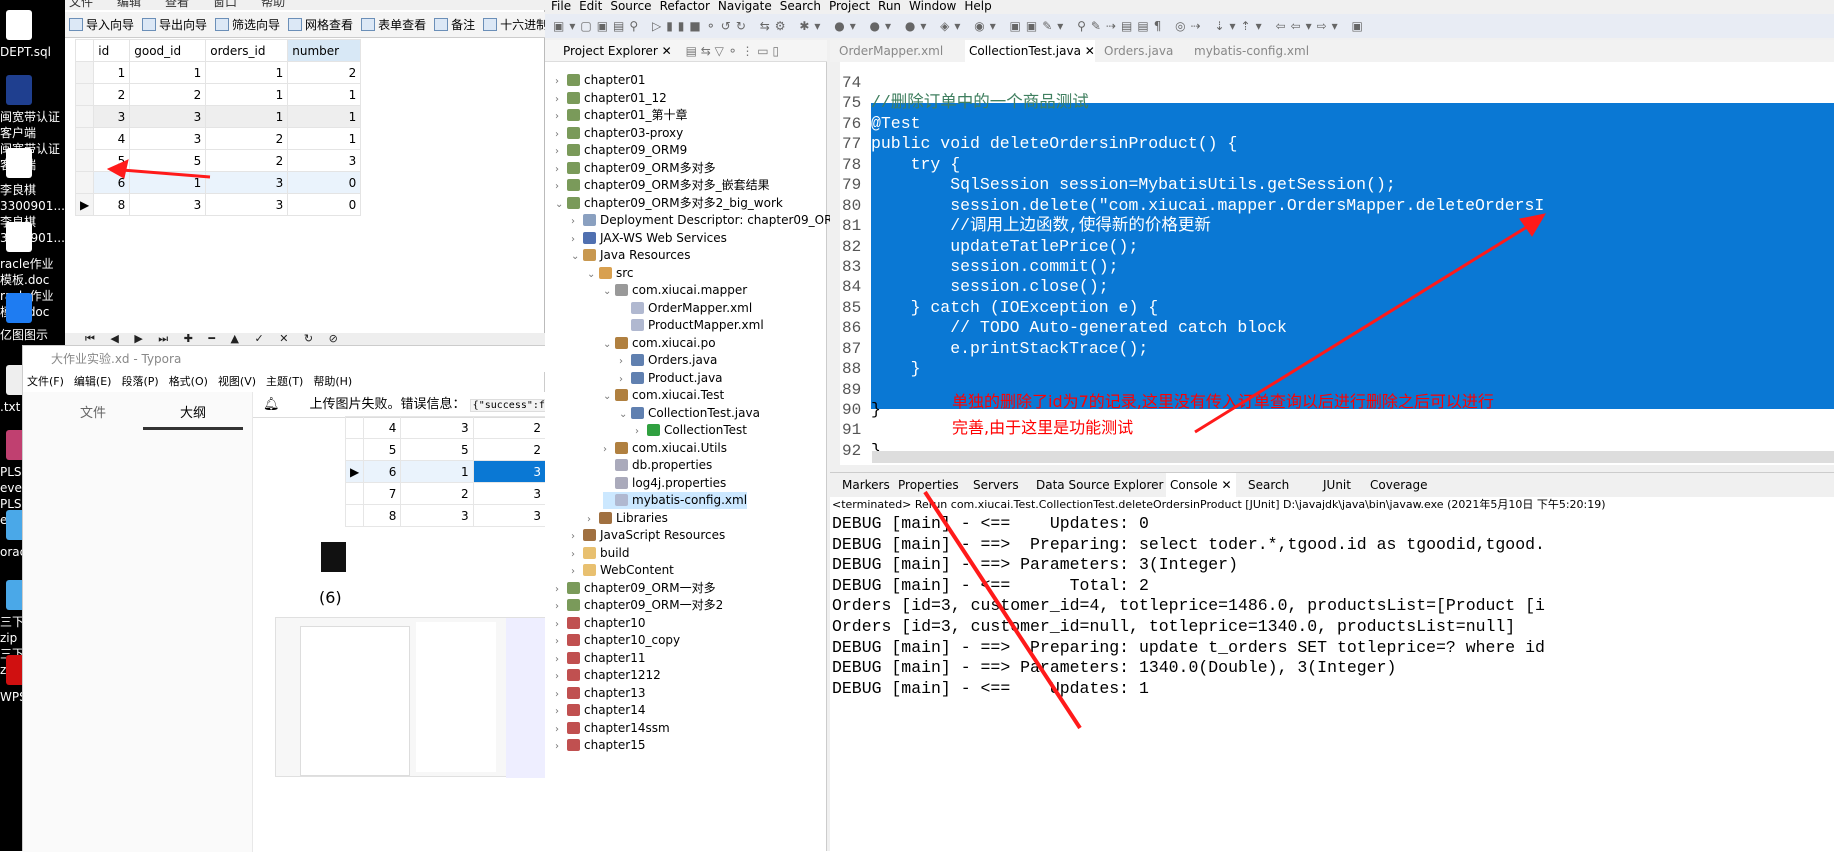 The width and height of the screenshot is (1834, 852). I want to click on table-row: 4321, so click(218, 138).